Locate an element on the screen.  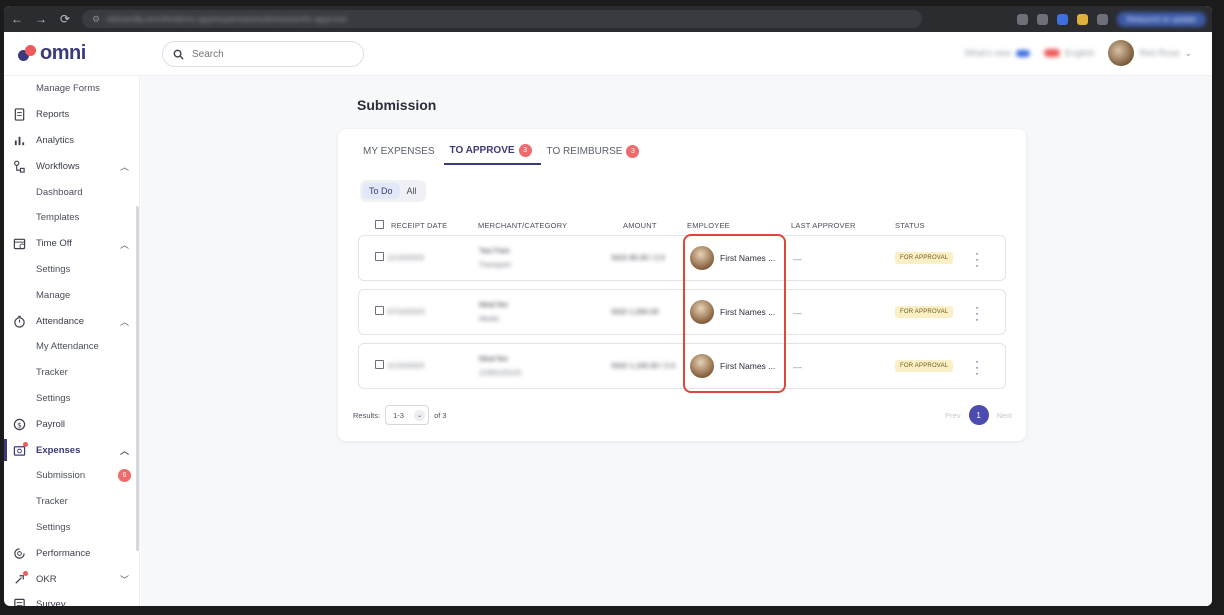
sidebar-item-manage: Manage is located at coordinates (71, 295).